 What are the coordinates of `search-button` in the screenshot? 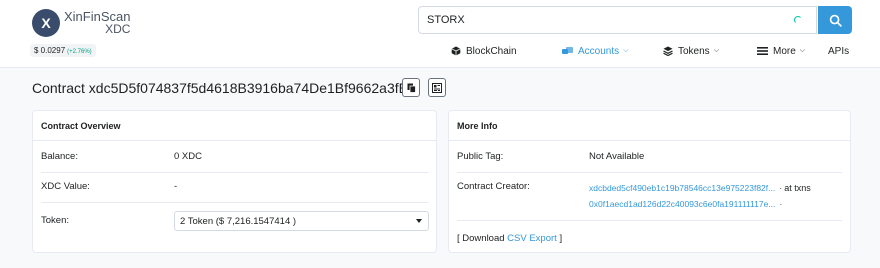 It's located at (835, 20).